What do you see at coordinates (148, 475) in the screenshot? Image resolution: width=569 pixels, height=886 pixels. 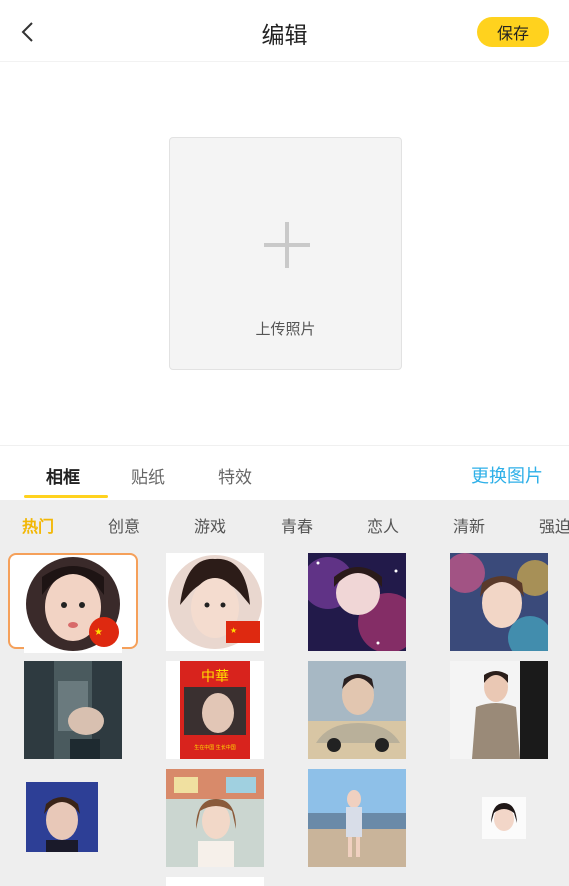 I see `tab-sticker: 贴纸` at bounding box center [148, 475].